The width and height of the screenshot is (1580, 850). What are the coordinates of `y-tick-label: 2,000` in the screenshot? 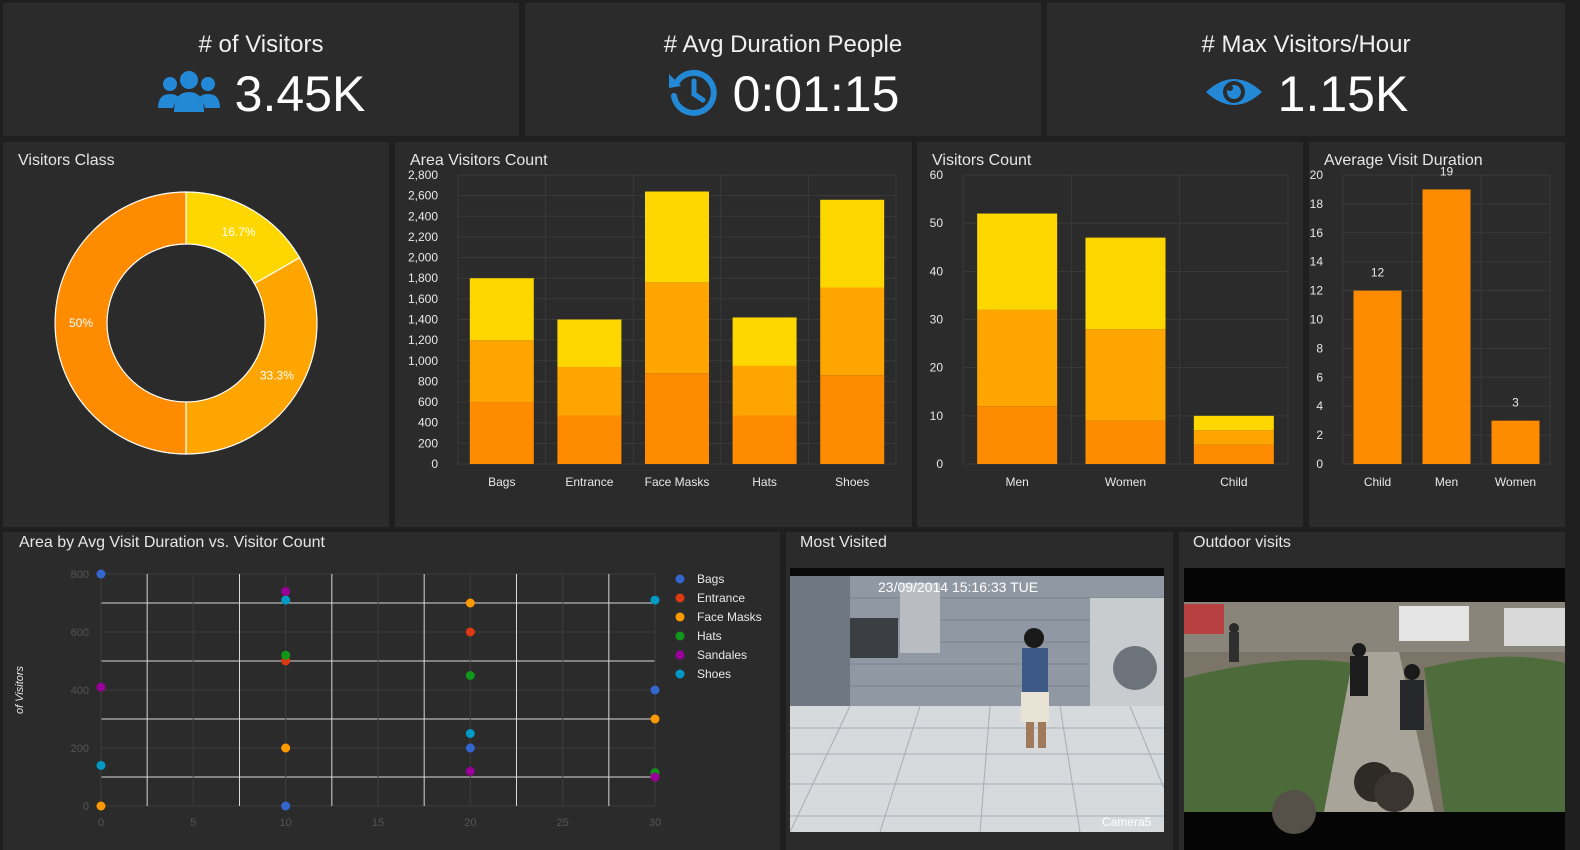 It's located at (423, 258).